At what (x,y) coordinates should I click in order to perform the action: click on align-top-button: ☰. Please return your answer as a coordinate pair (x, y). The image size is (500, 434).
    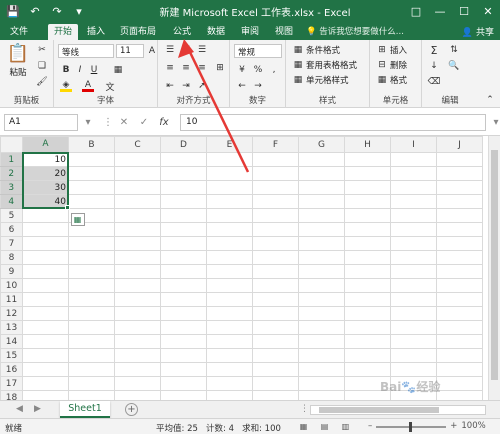
    Looking at the image, I should click on (170, 50).